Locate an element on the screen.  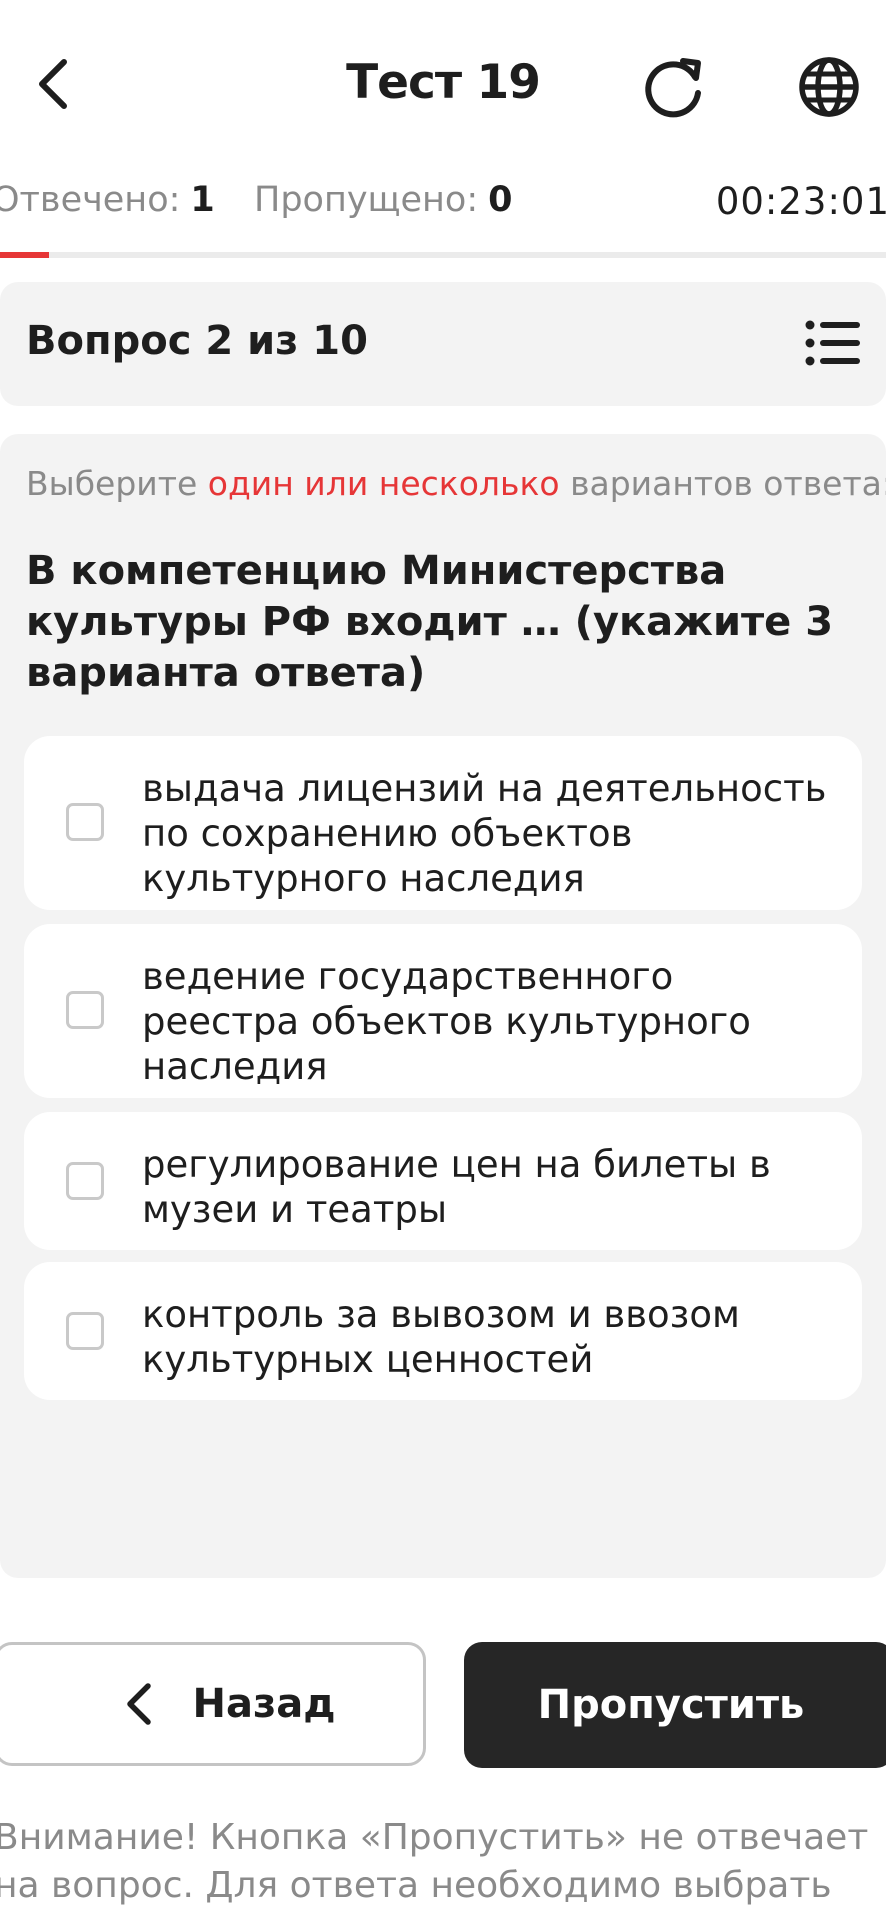
question-counter: Вопрос 2 из 10 is located at coordinates (197, 341).